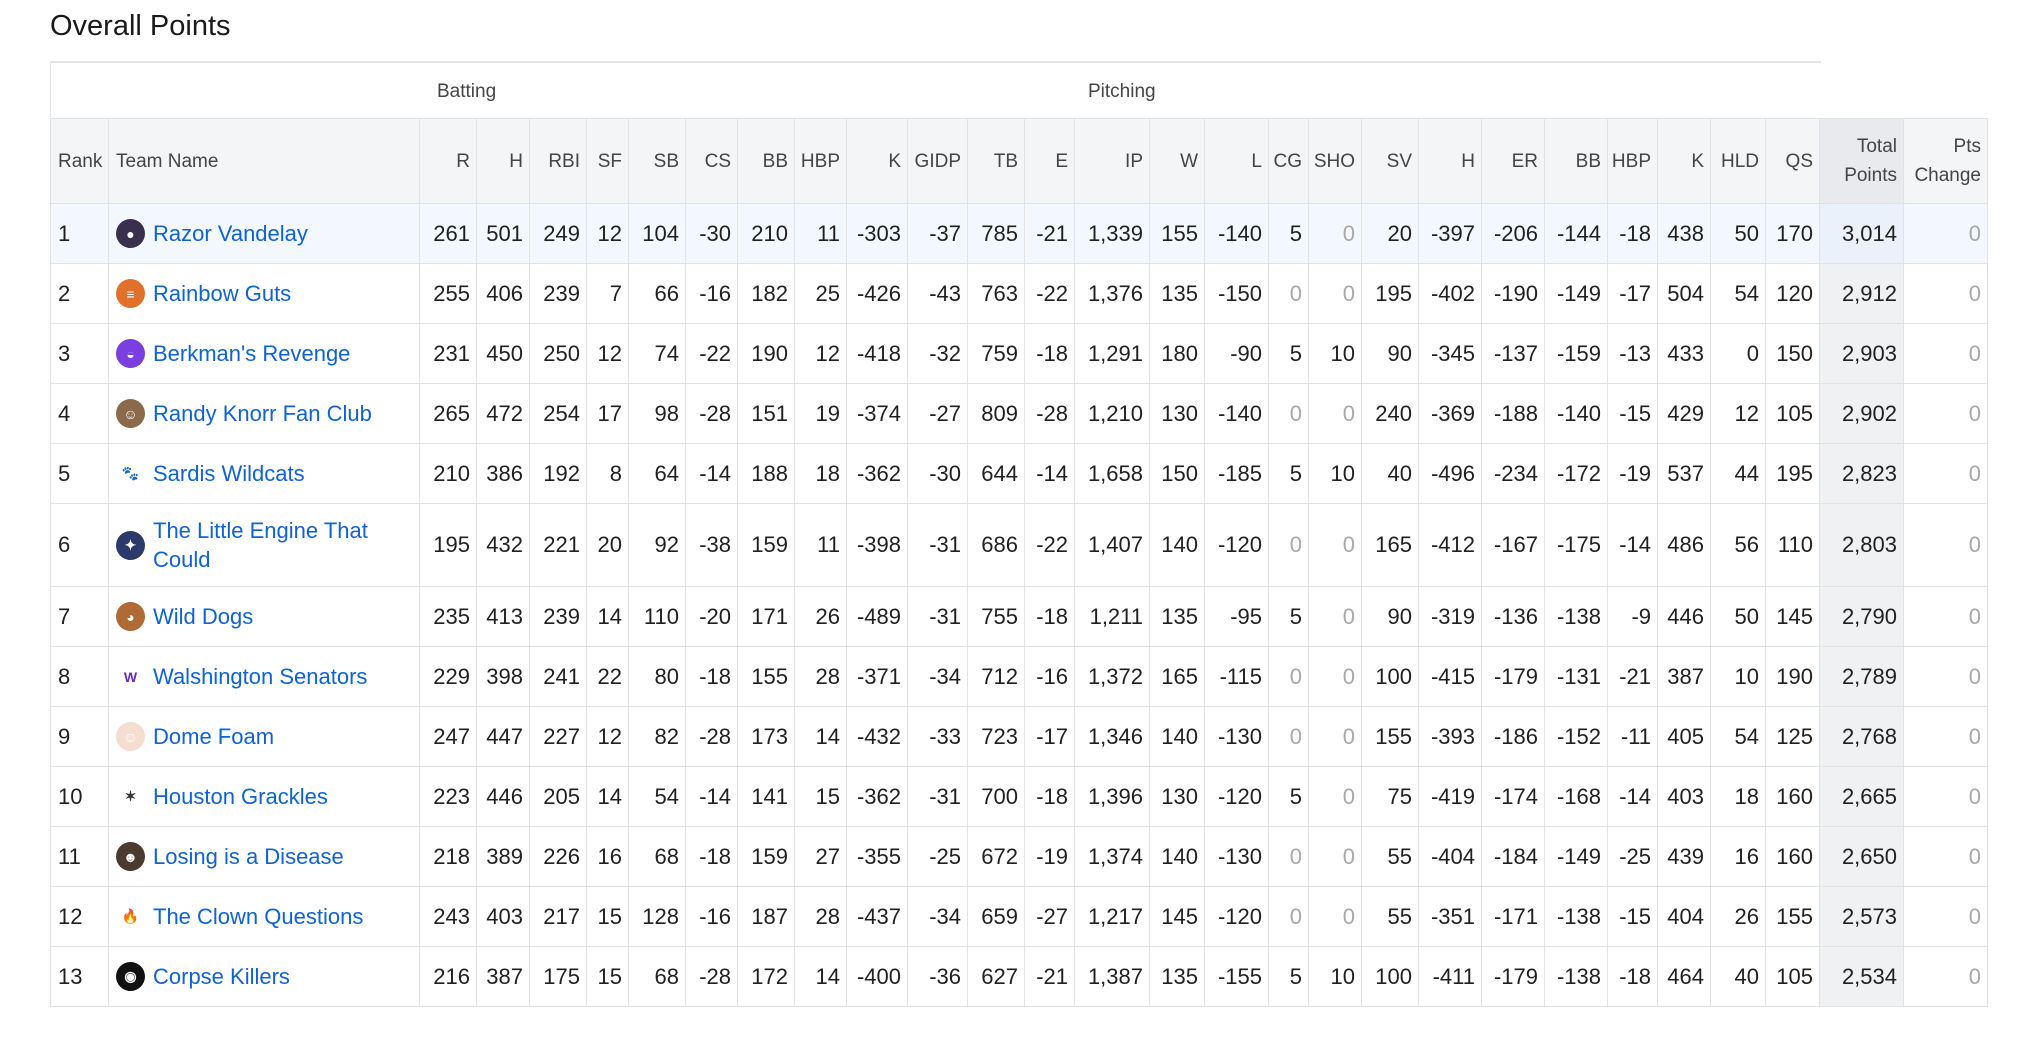 Image resolution: width=2022 pixels, height=1040 pixels. What do you see at coordinates (1450, 856) in the screenshot?
I see `stat-cell: -404` at bounding box center [1450, 856].